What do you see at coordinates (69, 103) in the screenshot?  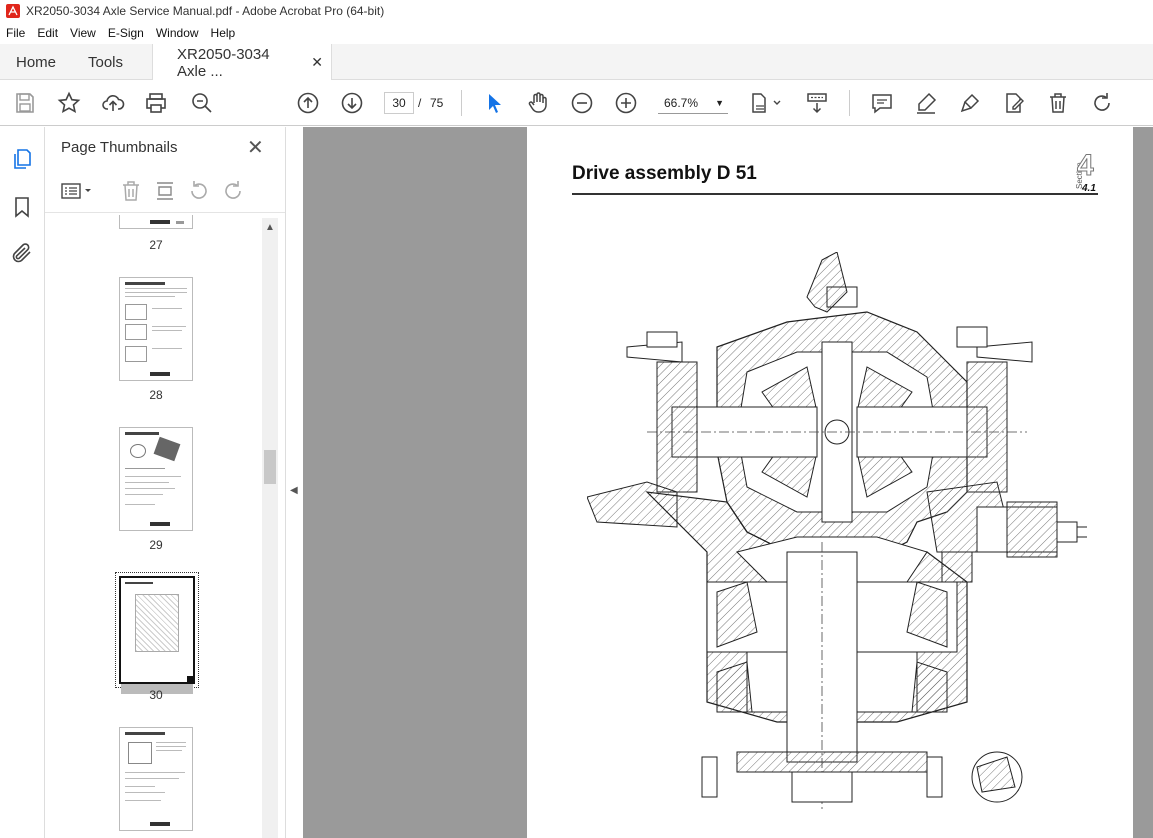 I see `star-icon` at bounding box center [69, 103].